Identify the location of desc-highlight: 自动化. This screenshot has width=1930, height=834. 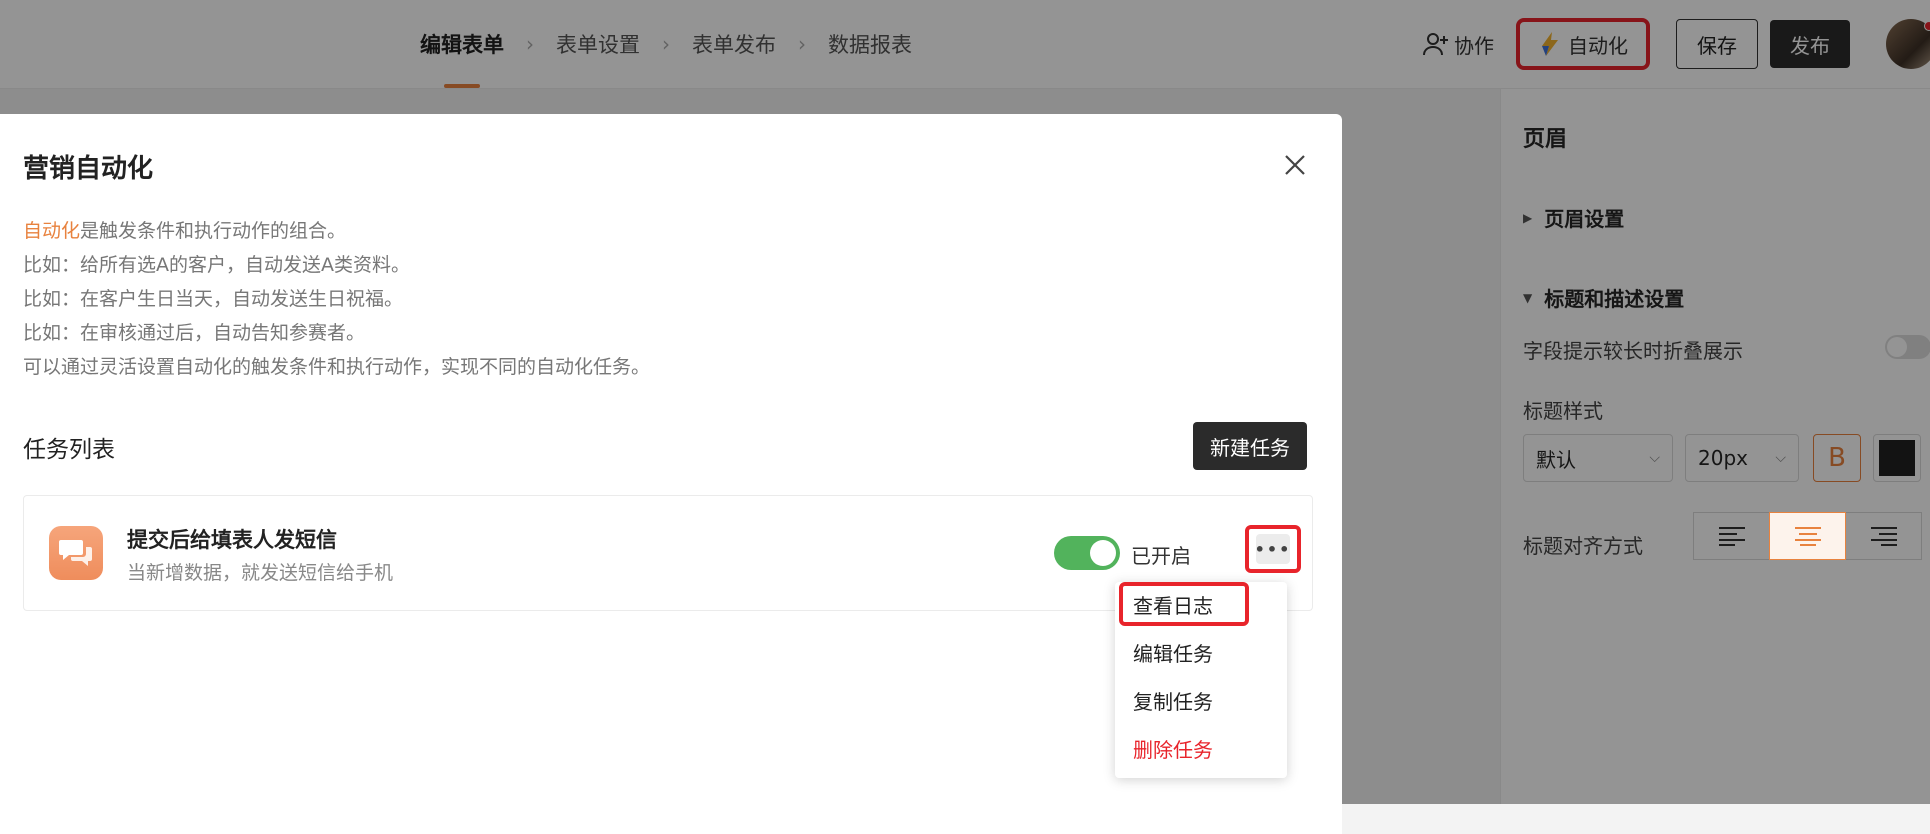
(52, 231).